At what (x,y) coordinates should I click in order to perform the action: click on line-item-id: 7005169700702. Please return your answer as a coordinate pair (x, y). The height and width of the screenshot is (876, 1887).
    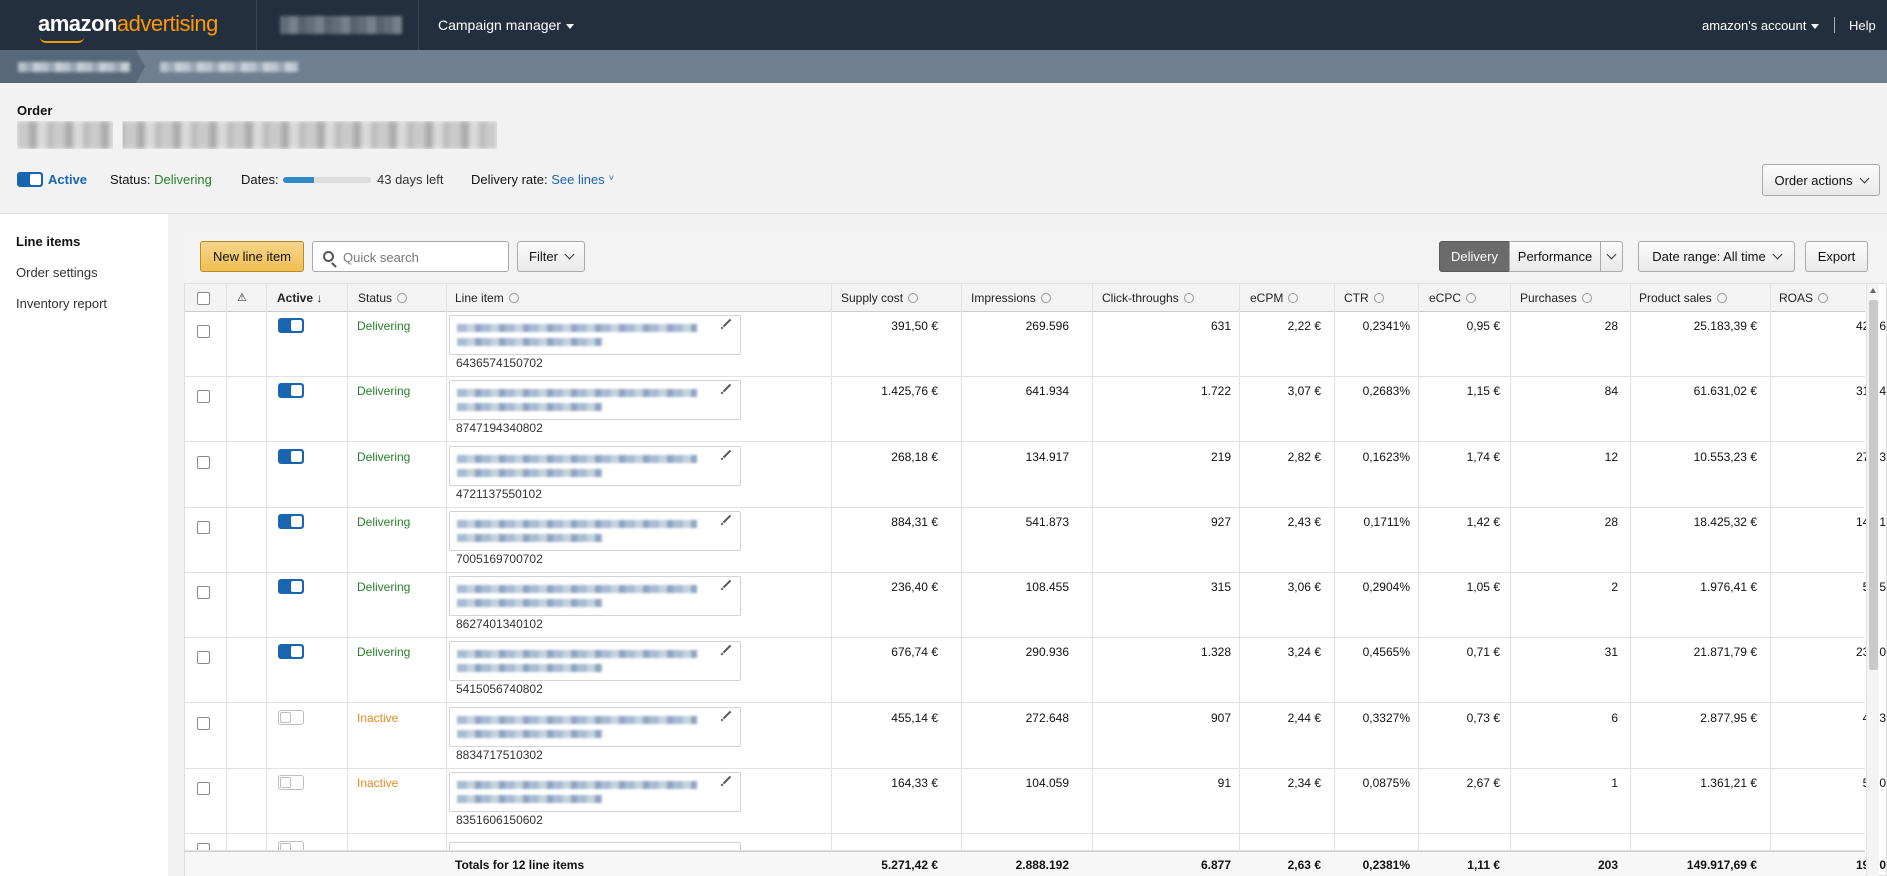
    Looking at the image, I should click on (499, 559).